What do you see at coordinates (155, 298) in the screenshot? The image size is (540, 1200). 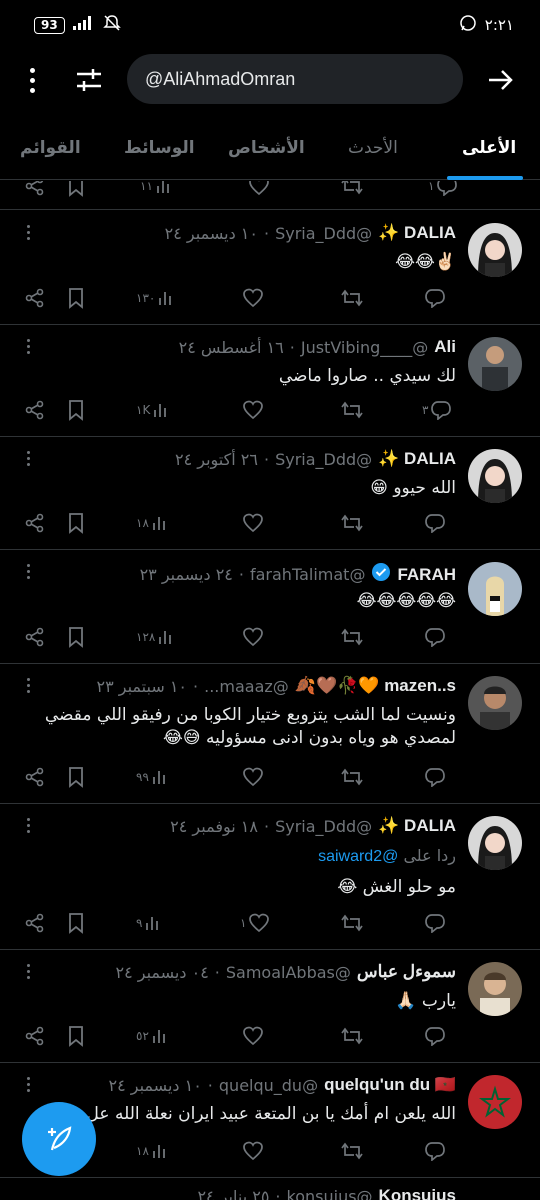 I see `views-count: ١٣٠` at bounding box center [155, 298].